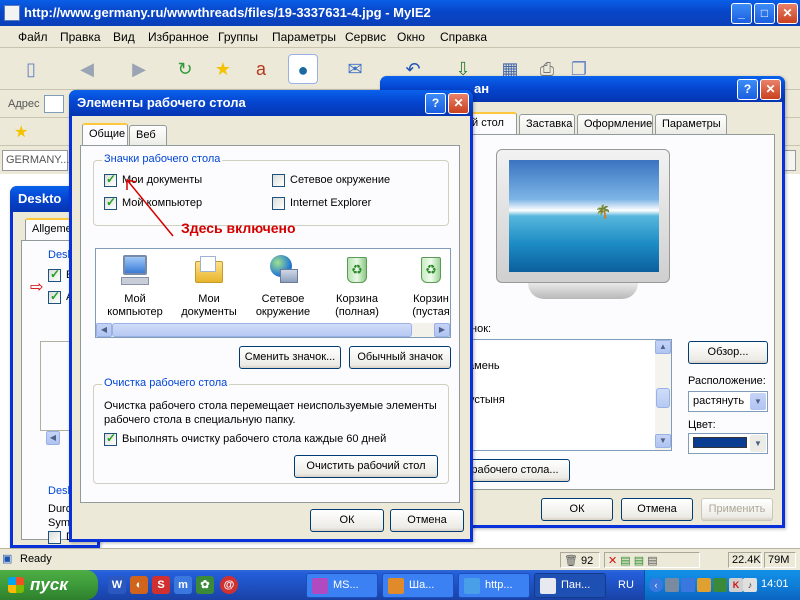 The image size is (800, 600). I want to click on flash-icon: ▤, so click(625, 561).